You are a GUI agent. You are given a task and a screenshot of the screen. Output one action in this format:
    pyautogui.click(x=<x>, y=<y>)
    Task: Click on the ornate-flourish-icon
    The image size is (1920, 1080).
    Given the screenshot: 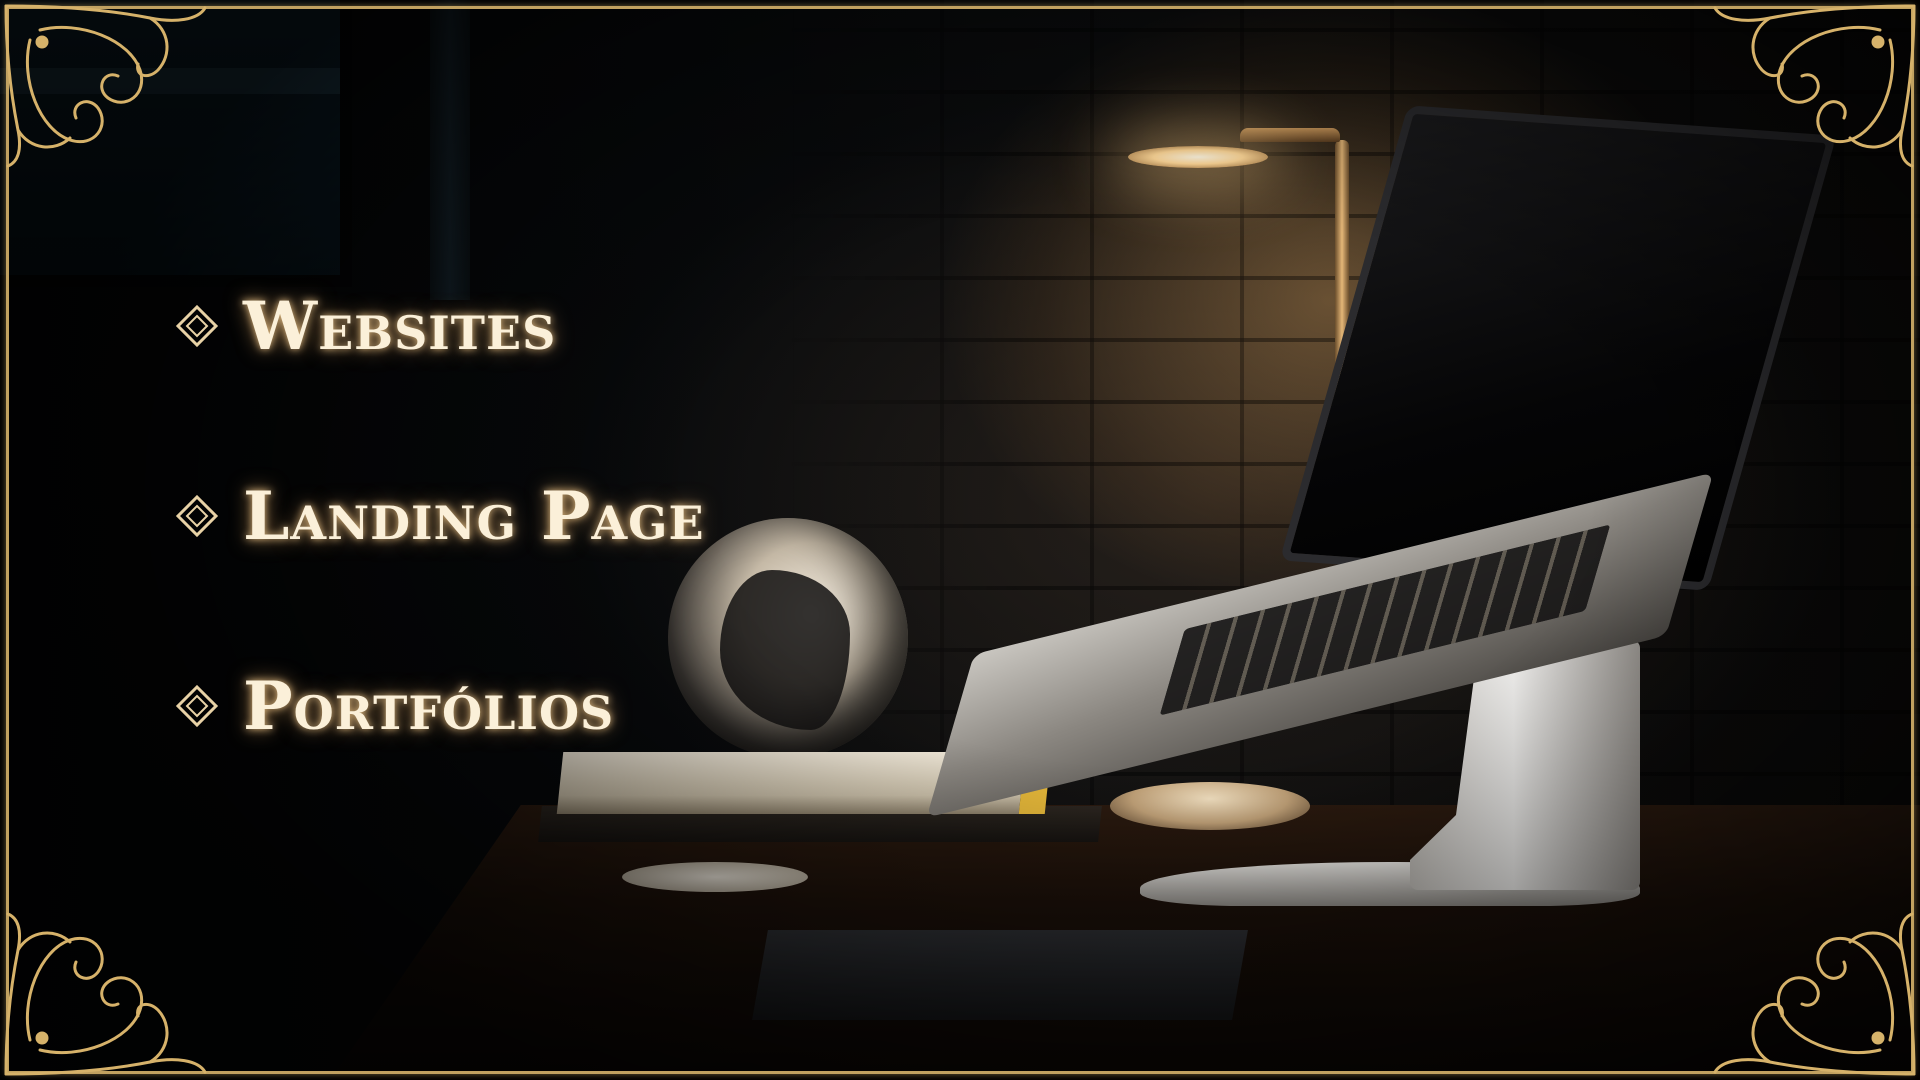 What is the action you would take?
    pyautogui.click(x=105, y=994)
    